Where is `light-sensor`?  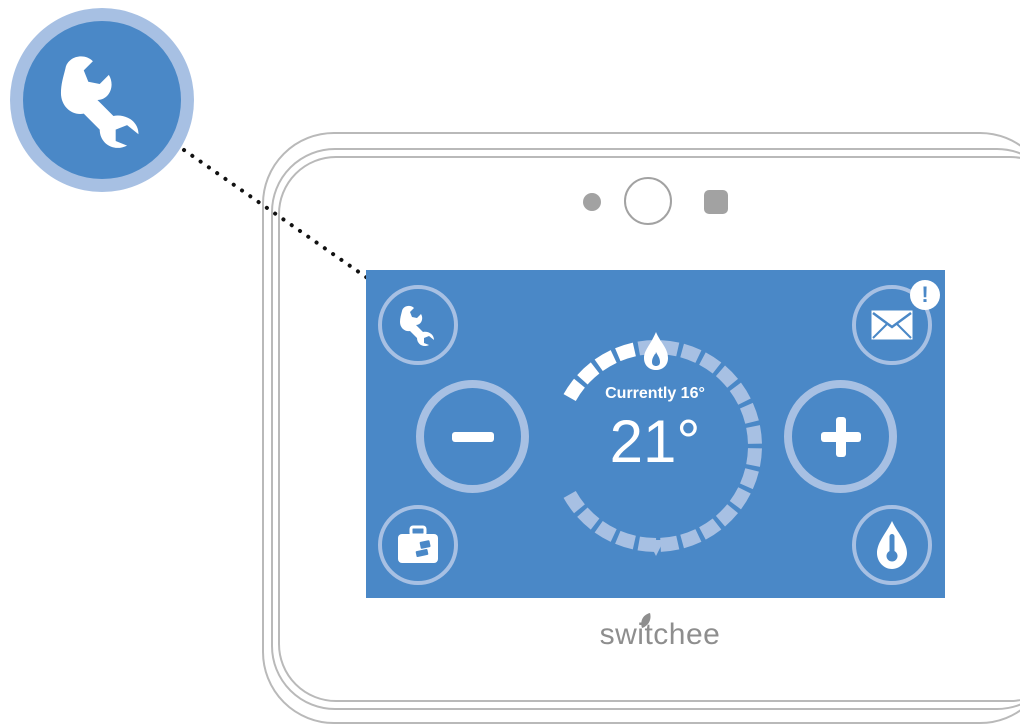
light-sensor is located at coordinates (592, 202).